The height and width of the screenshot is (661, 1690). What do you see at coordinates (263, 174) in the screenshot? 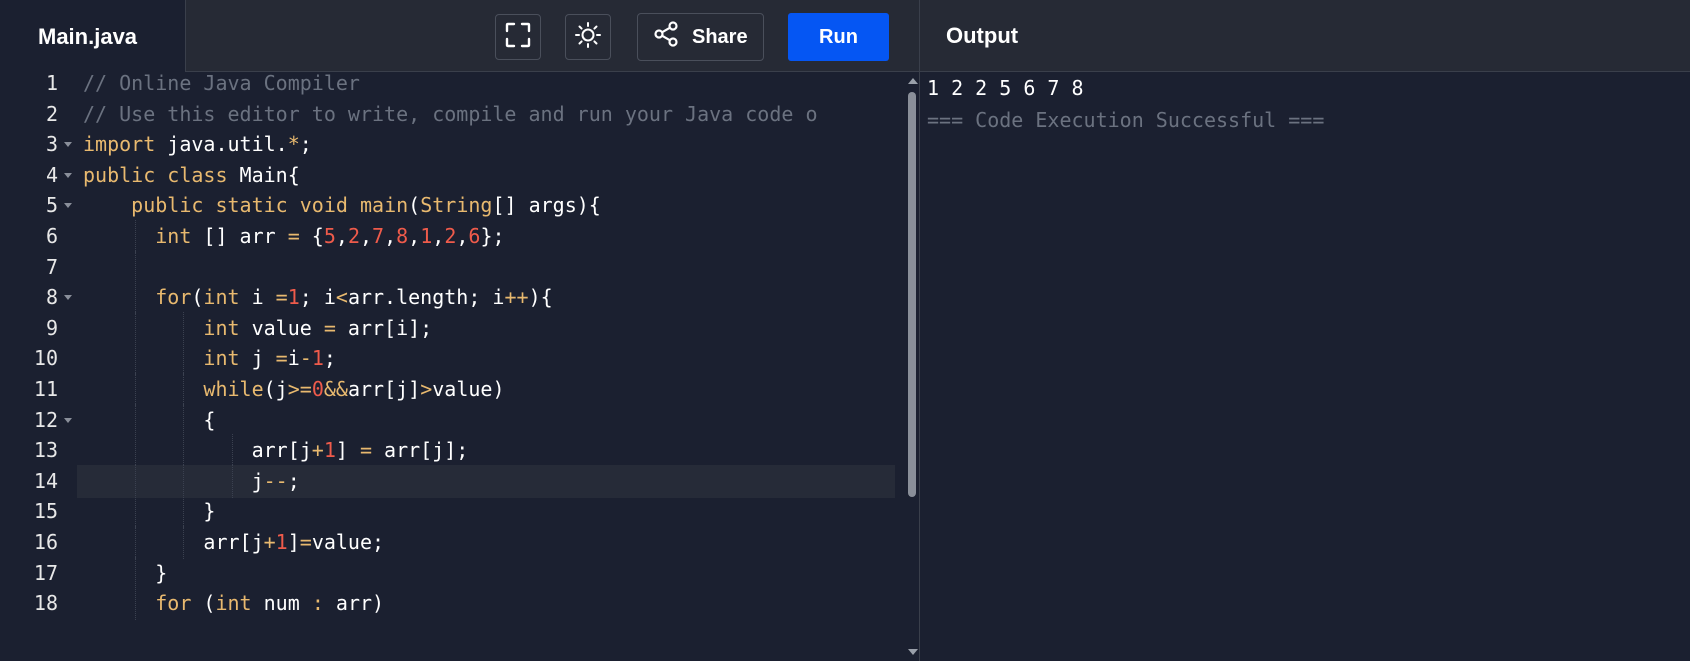
I see `code-token: Main{` at bounding box center [263, 174].